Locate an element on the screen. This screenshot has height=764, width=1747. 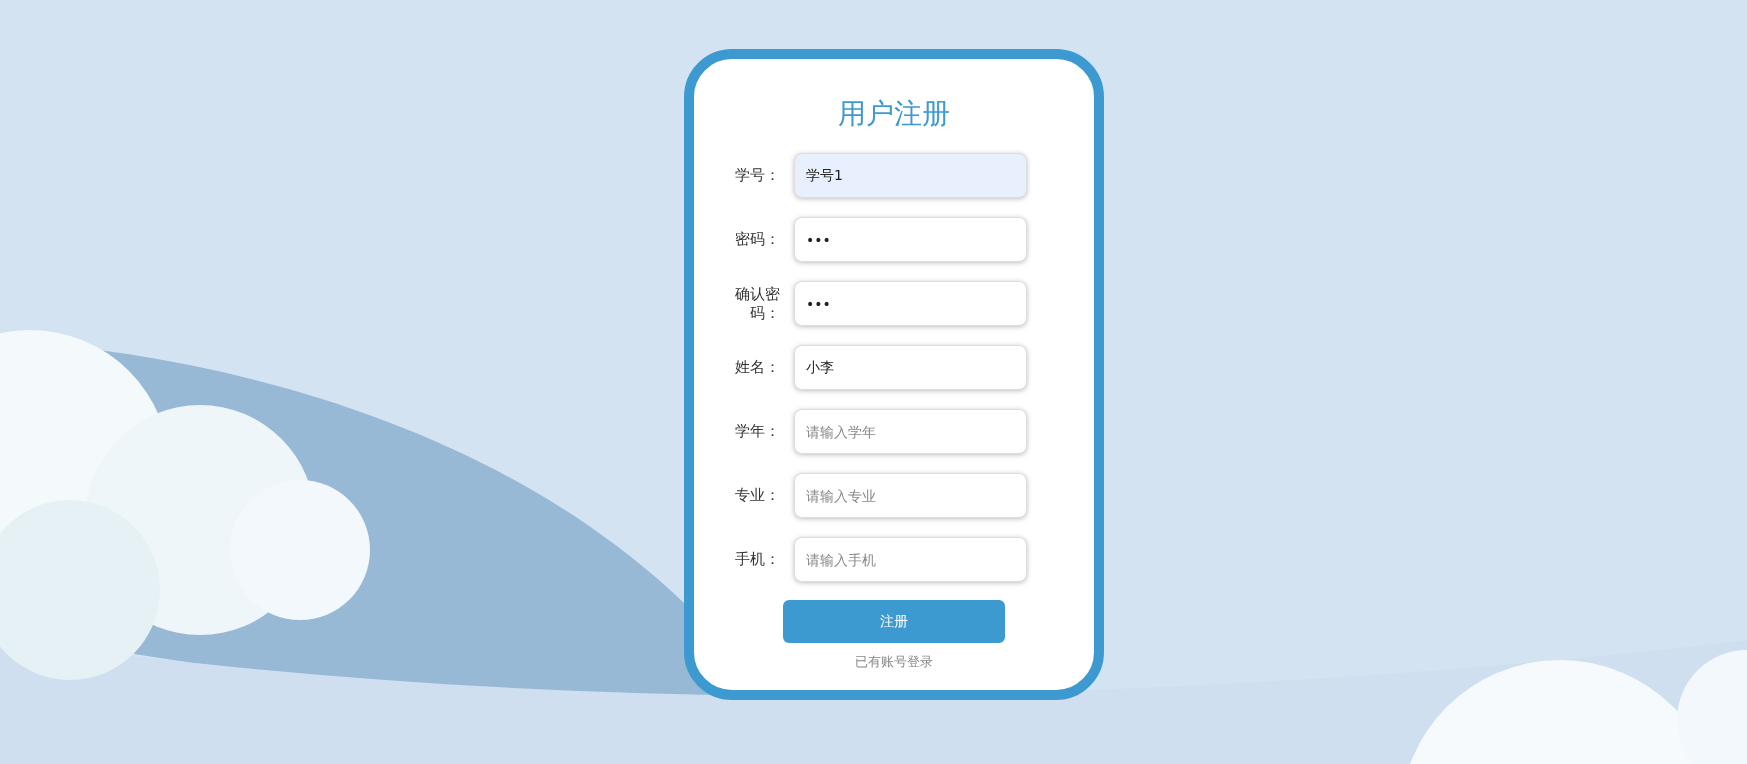
input-field: 请输入专业 is located at coordinates (910, 495).